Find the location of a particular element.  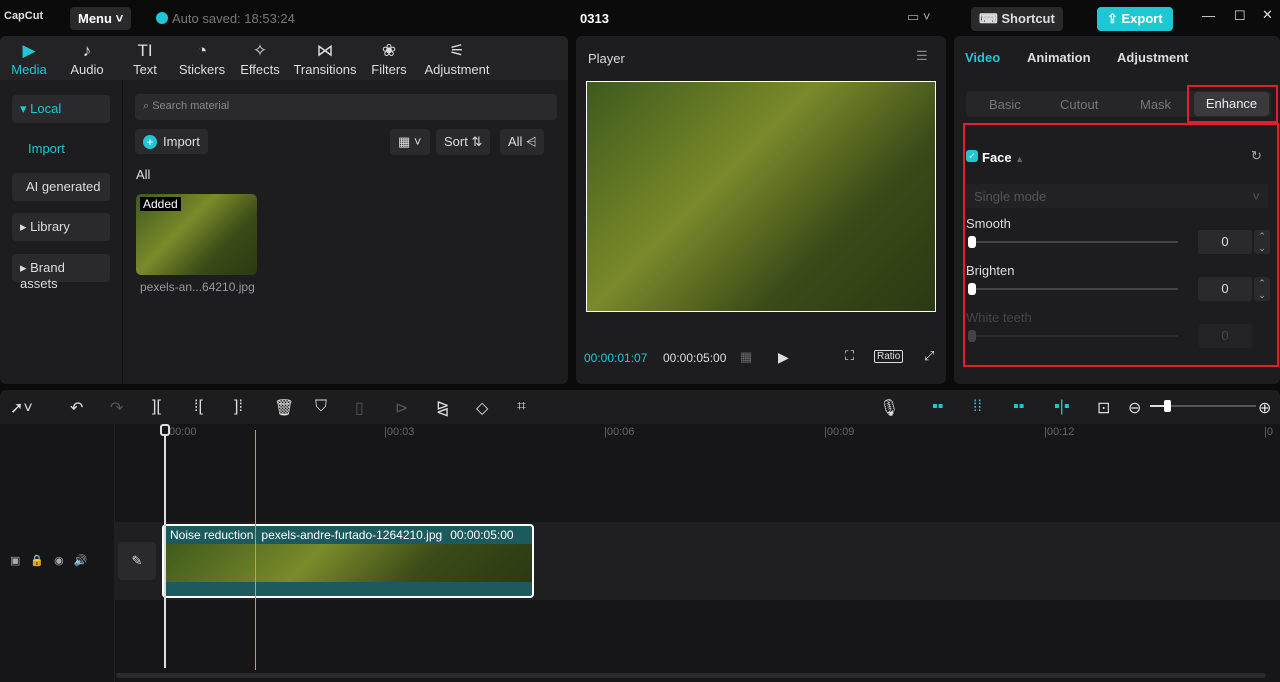

layout-icon: ▭ ˅ is located at coordinates (919, 17).